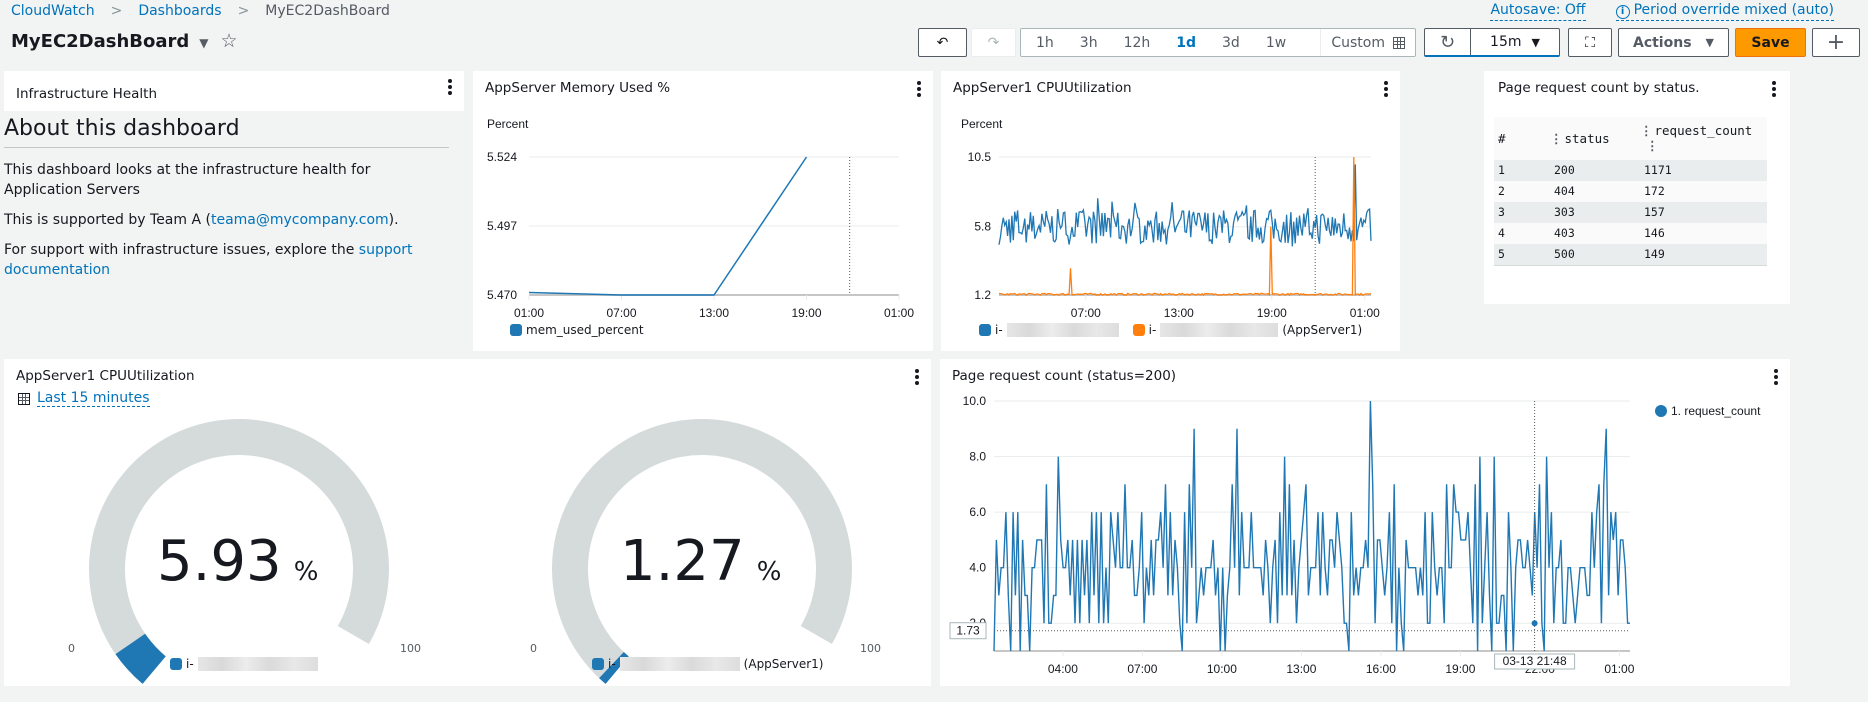 Image resolution: width=1868 pixels, height=702 pixels. I want to click on page-title-bar: MyEC2DashBoard ▼ ☆, so click(124, 41).